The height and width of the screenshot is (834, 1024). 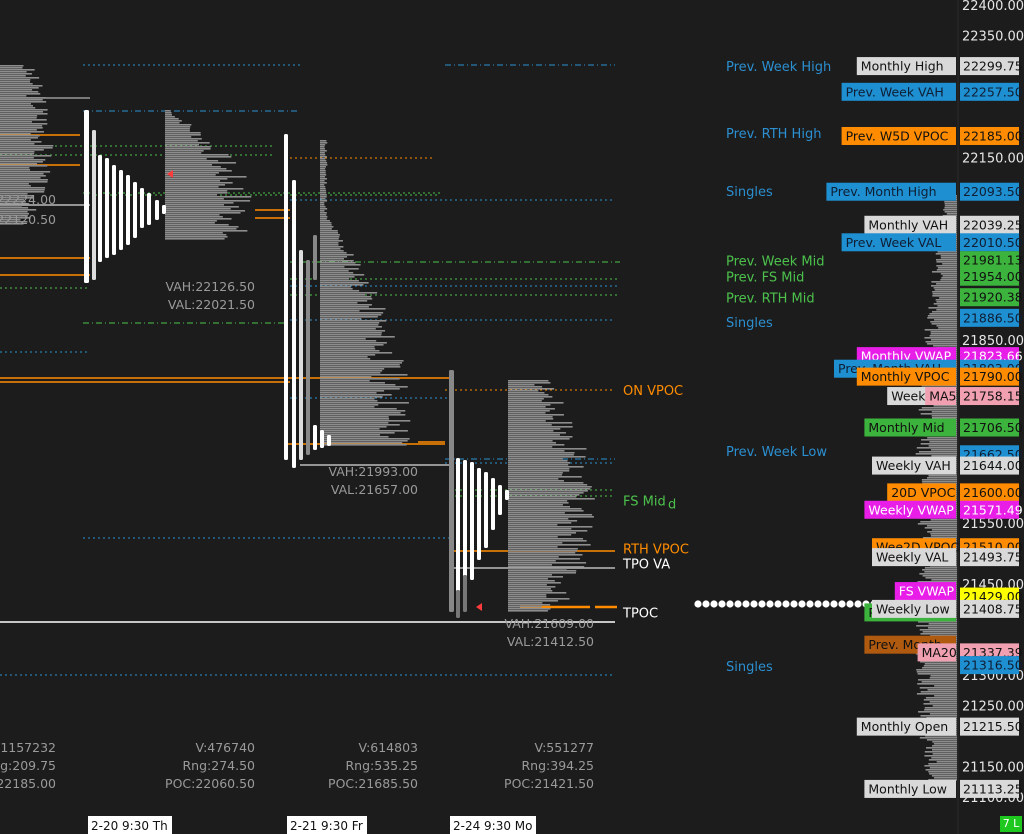 What do you see at coordinates (912, 557) in the screenshot?
I see `level-tag-label: Weekly VAL` at bounding box center [912, 557].